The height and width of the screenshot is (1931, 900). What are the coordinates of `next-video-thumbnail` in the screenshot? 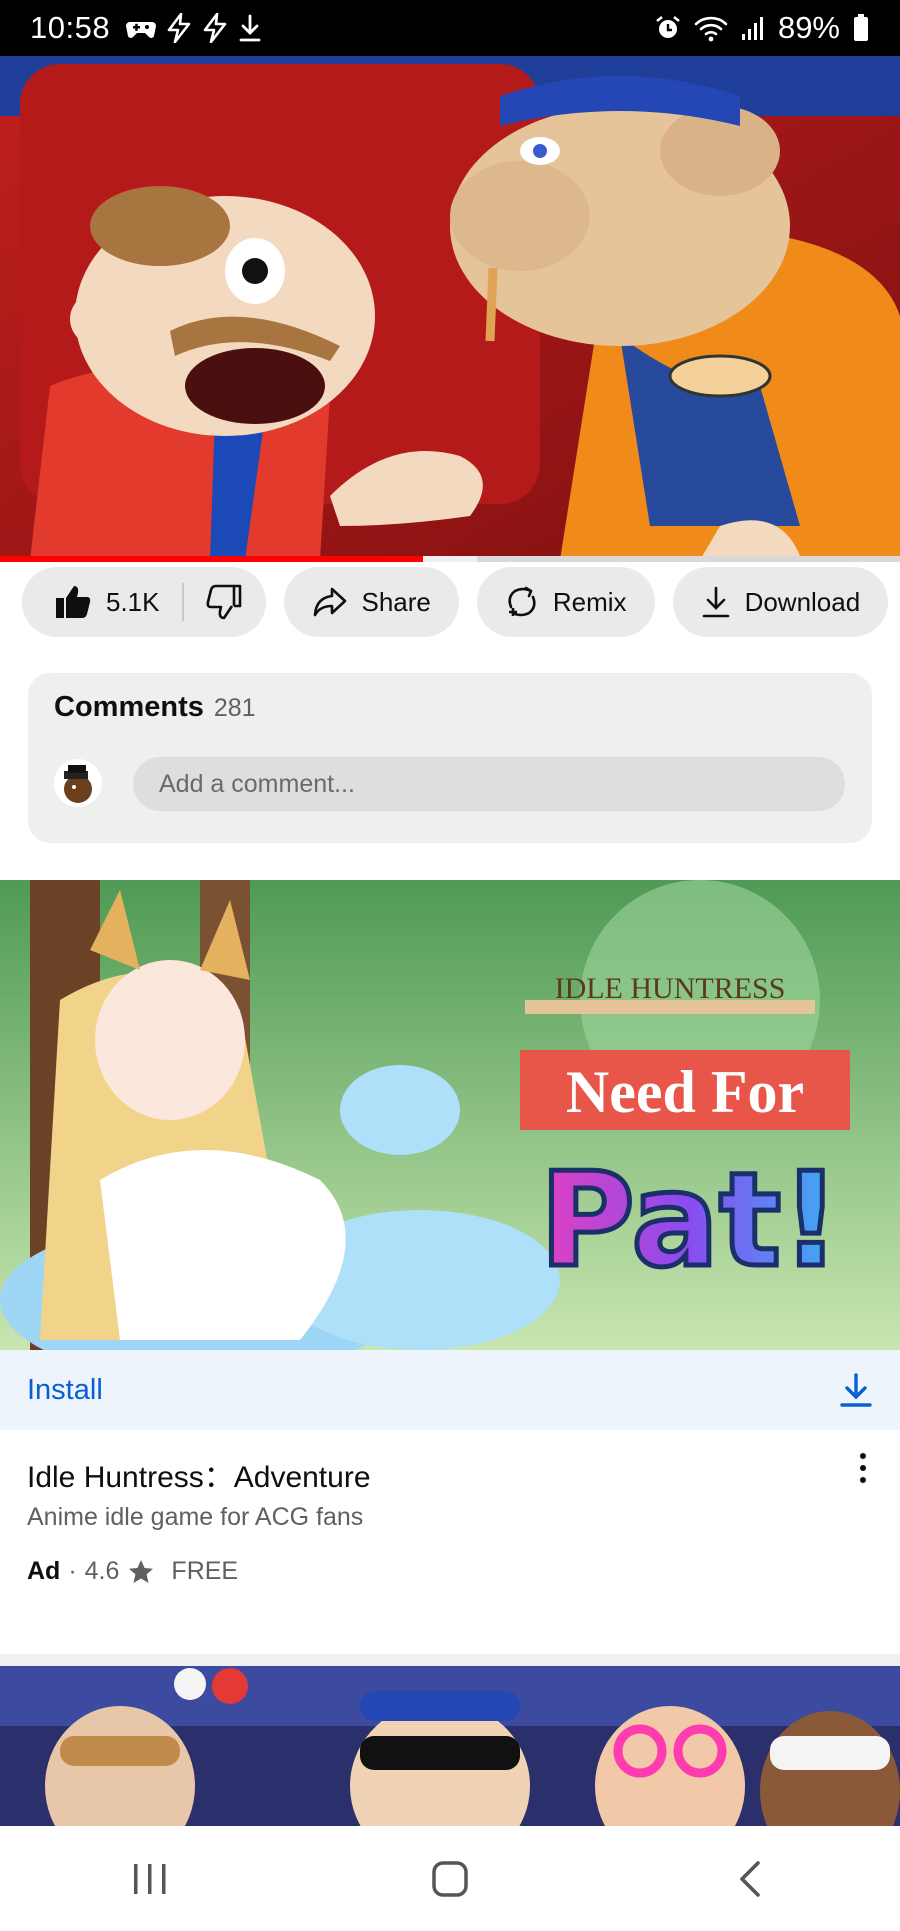 It's located at (450, 1746).